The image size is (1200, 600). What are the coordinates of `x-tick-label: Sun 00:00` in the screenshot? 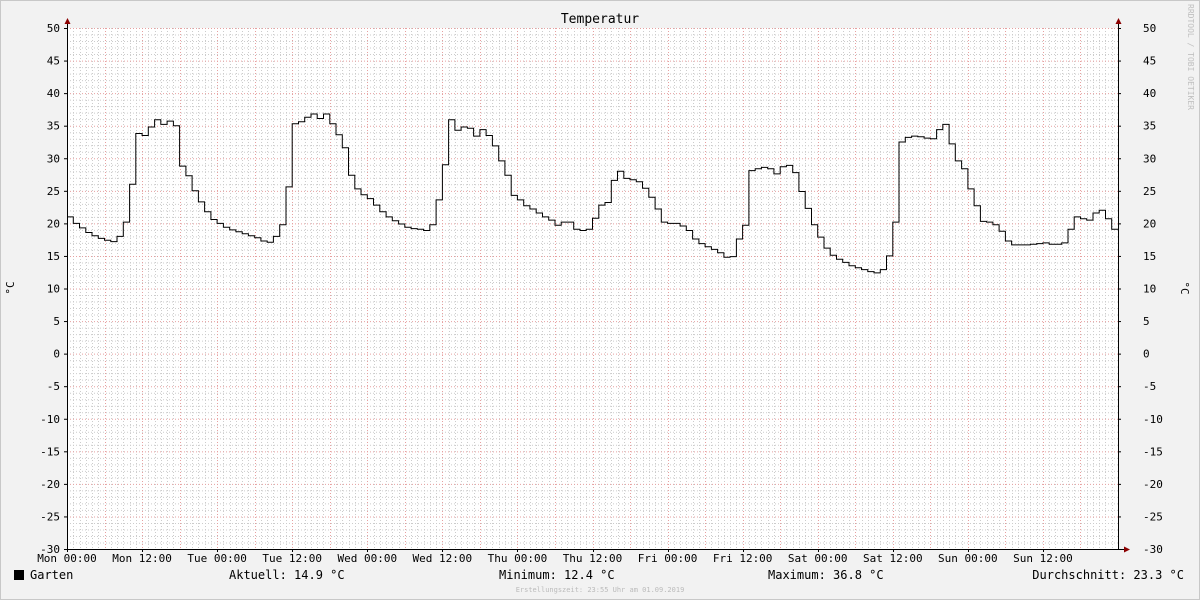 It's located at (968, 558).